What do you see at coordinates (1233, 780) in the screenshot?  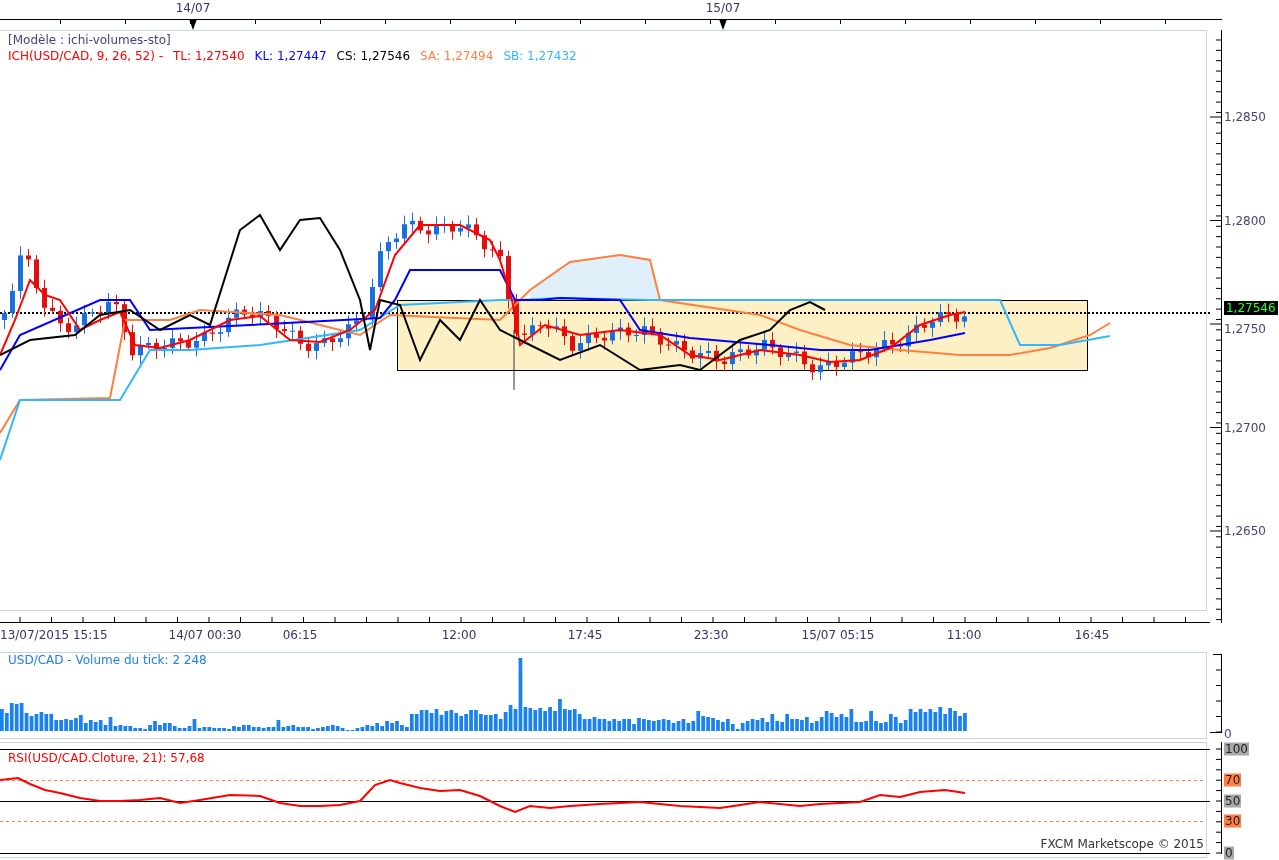 I see `level-badge: 70` at bounding box center [1233, 780].